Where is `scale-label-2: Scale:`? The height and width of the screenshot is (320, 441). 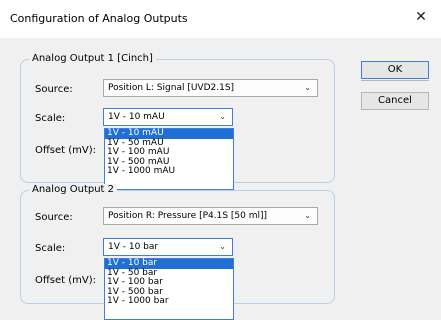 scale-label-2: Scale: is located at coordinates (50, 248).